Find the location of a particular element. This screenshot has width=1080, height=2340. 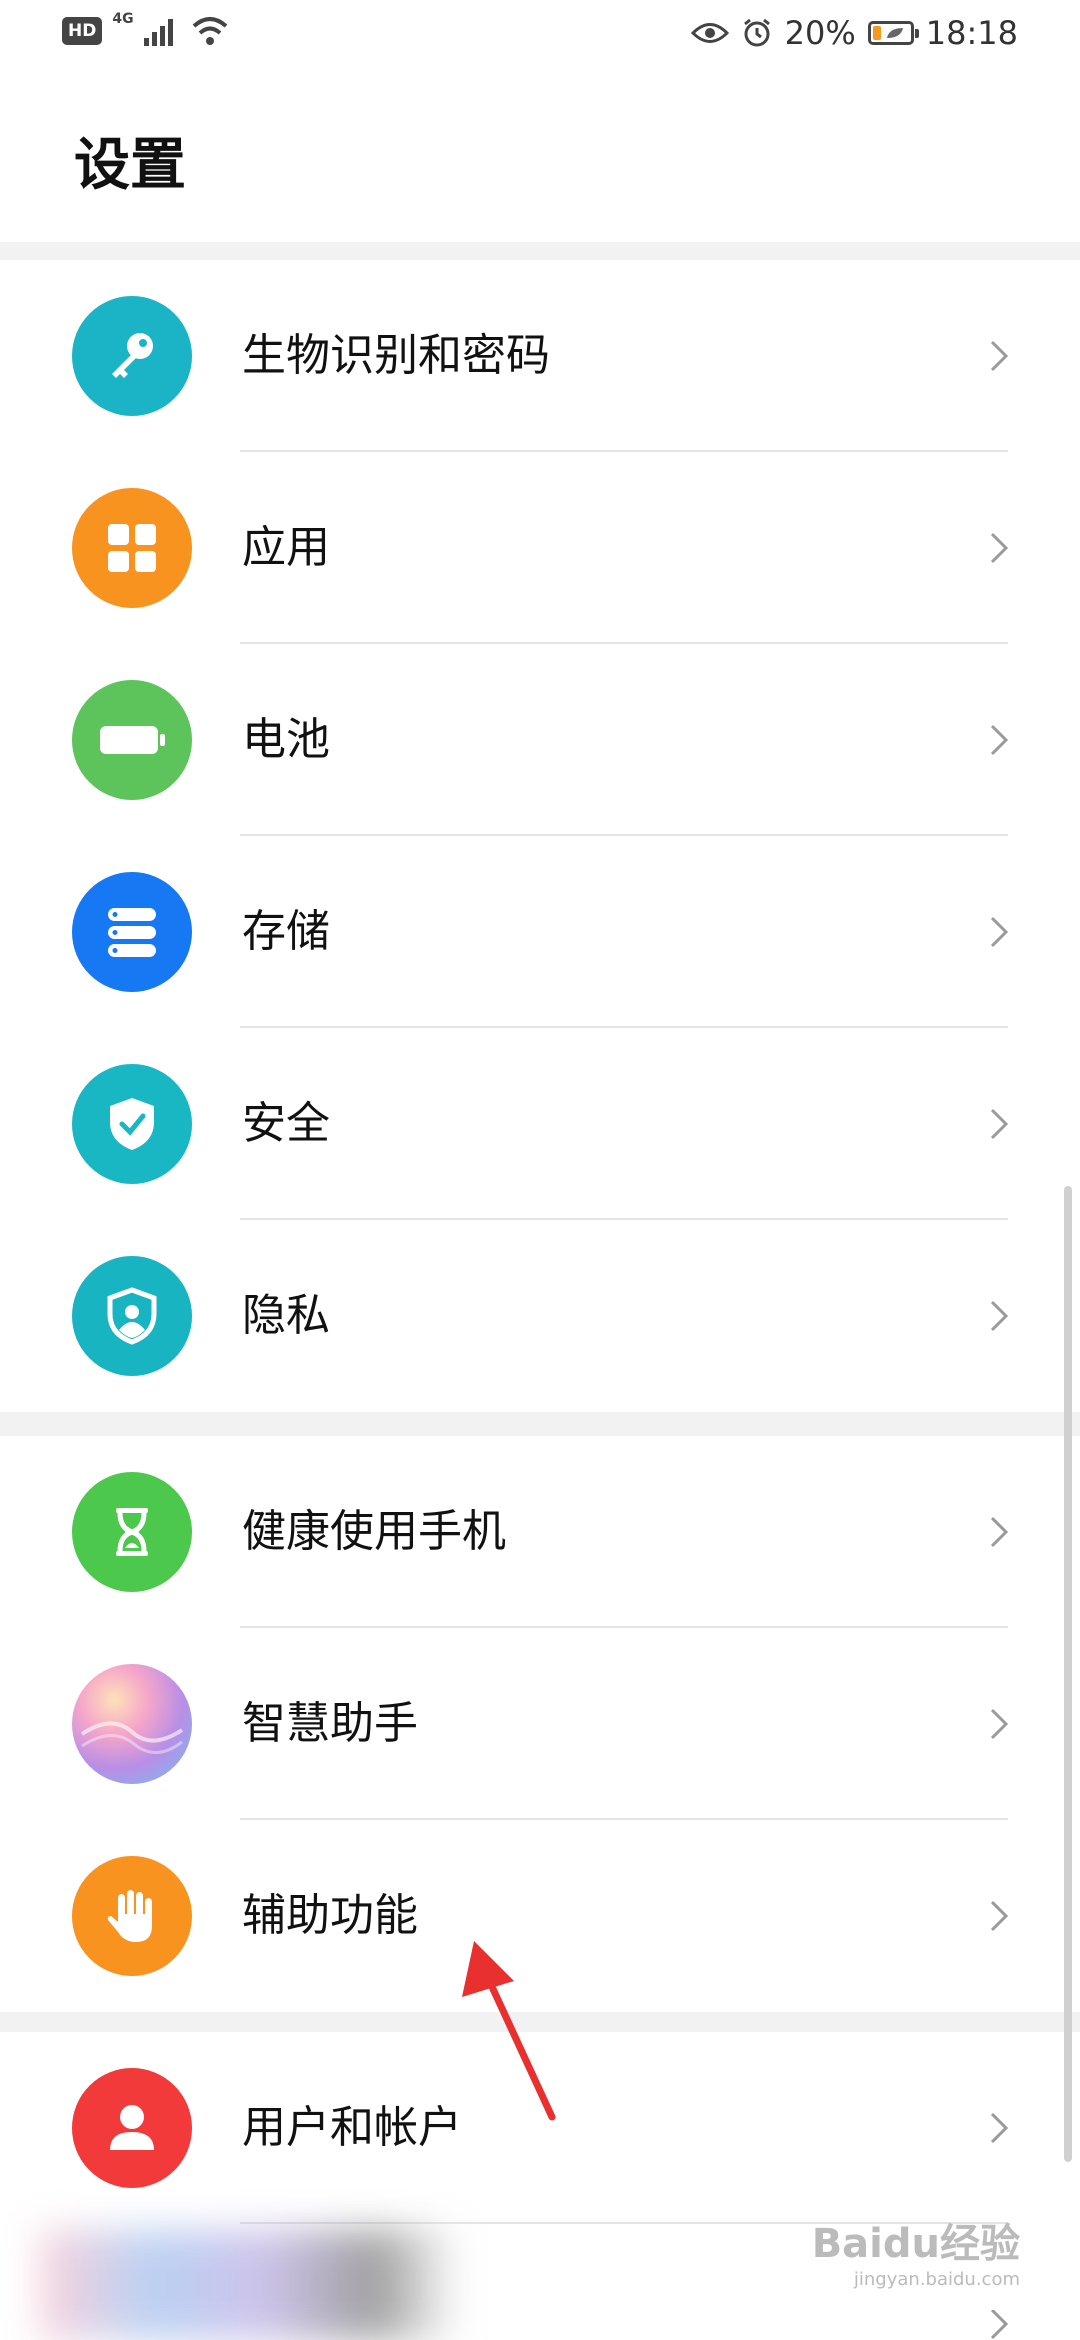

hd-badge: HD is located at coordinates (82, 31).